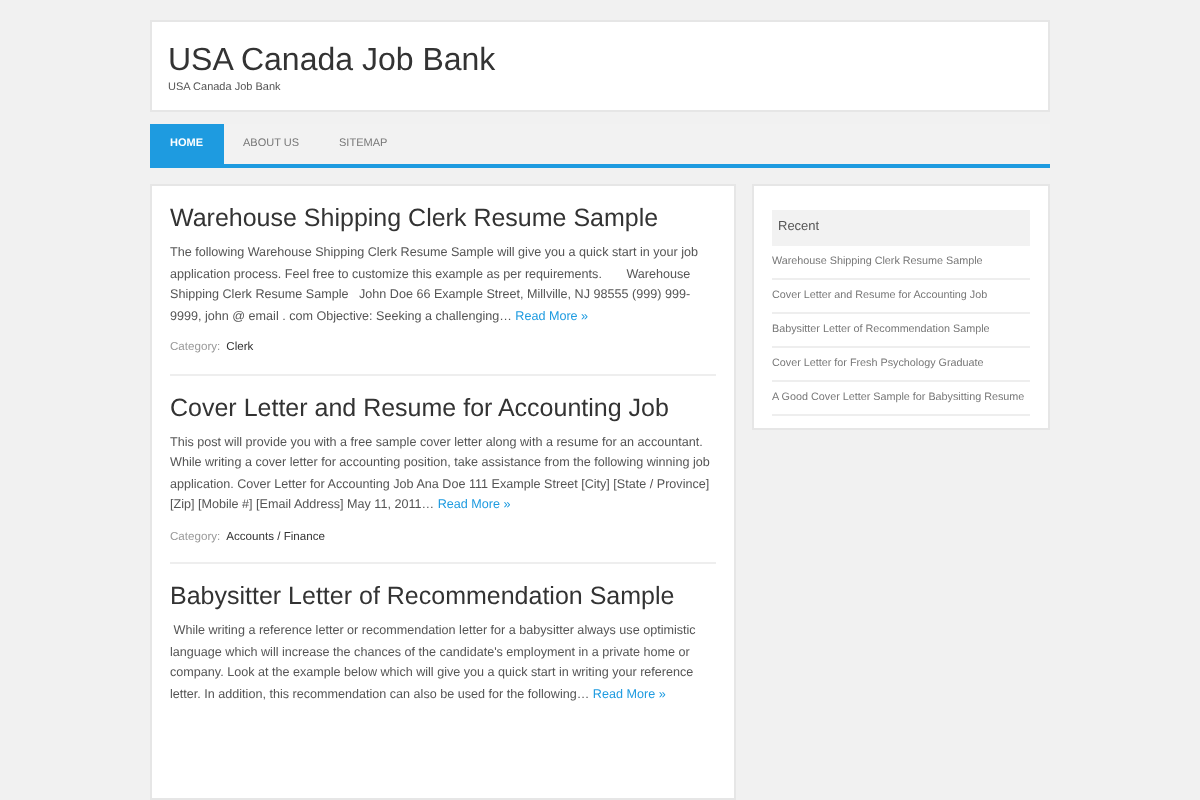 This screenshot has height=800, width=1200. Describe the element at coordinates (443, 596) in the screenshot. I see `post-title: Babysitter Letter of Recommendation Sample` at that location.